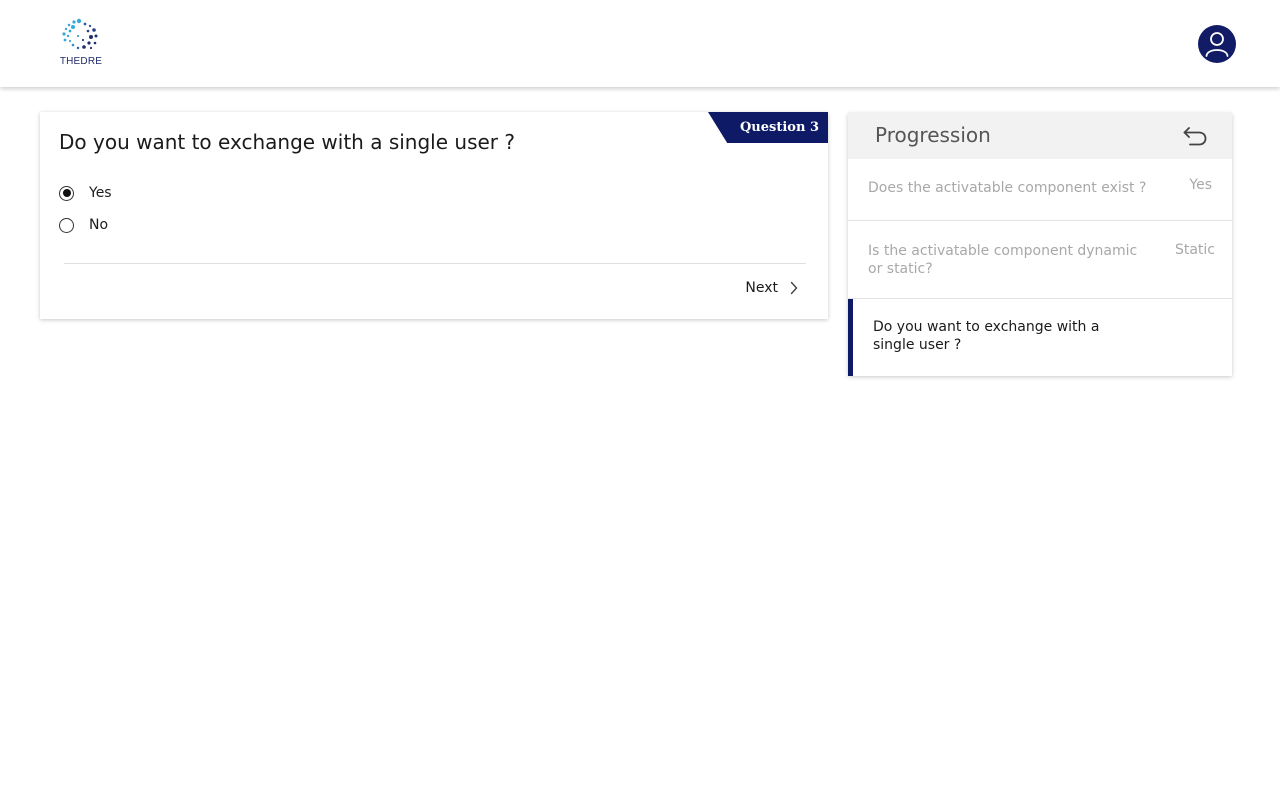  Describe the element at coordinates (66, 225) in the screenshot. I see `radio-no` at that location.